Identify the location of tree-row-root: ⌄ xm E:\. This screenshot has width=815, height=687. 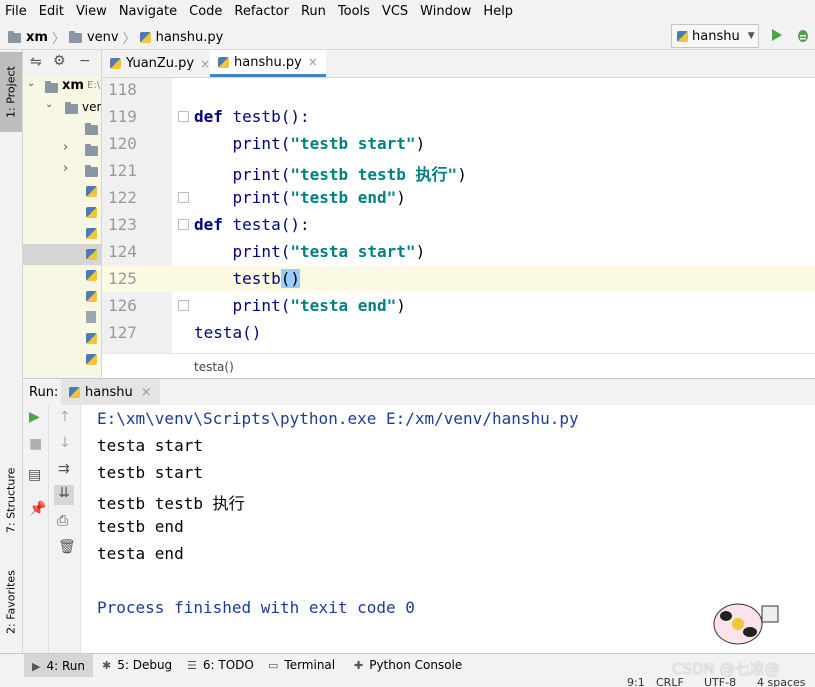
(62, 86).